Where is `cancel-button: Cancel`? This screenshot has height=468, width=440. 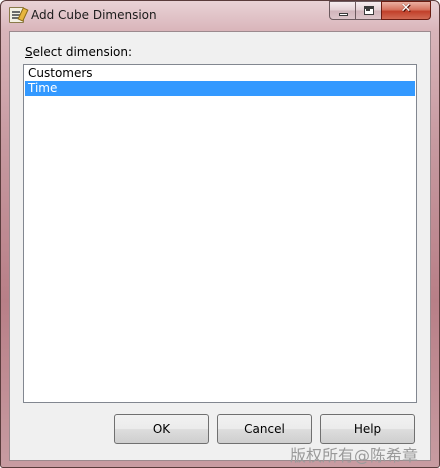 cancel-button: Cancel is located at coordinates (264, 429).